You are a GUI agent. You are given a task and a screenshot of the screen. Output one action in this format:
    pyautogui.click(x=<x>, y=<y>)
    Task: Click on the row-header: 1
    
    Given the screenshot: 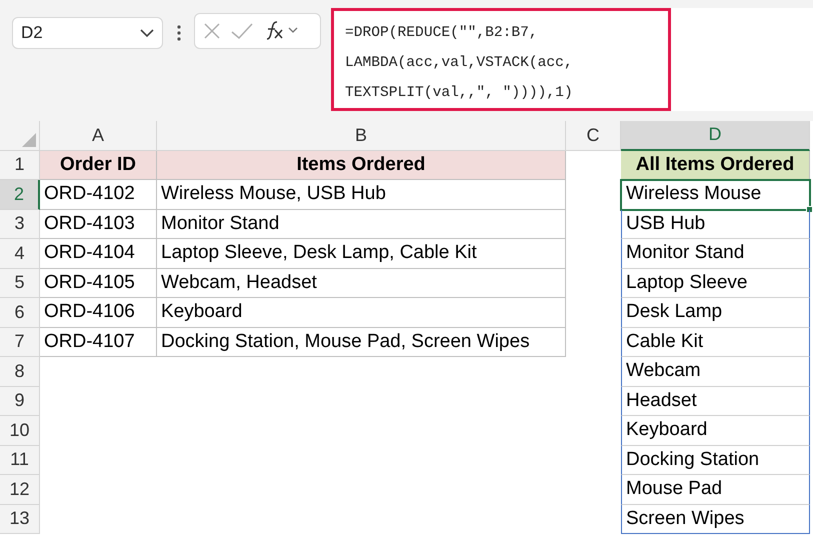 What is the action you would take?
    pyautogui.click(x=20, y=165)
    